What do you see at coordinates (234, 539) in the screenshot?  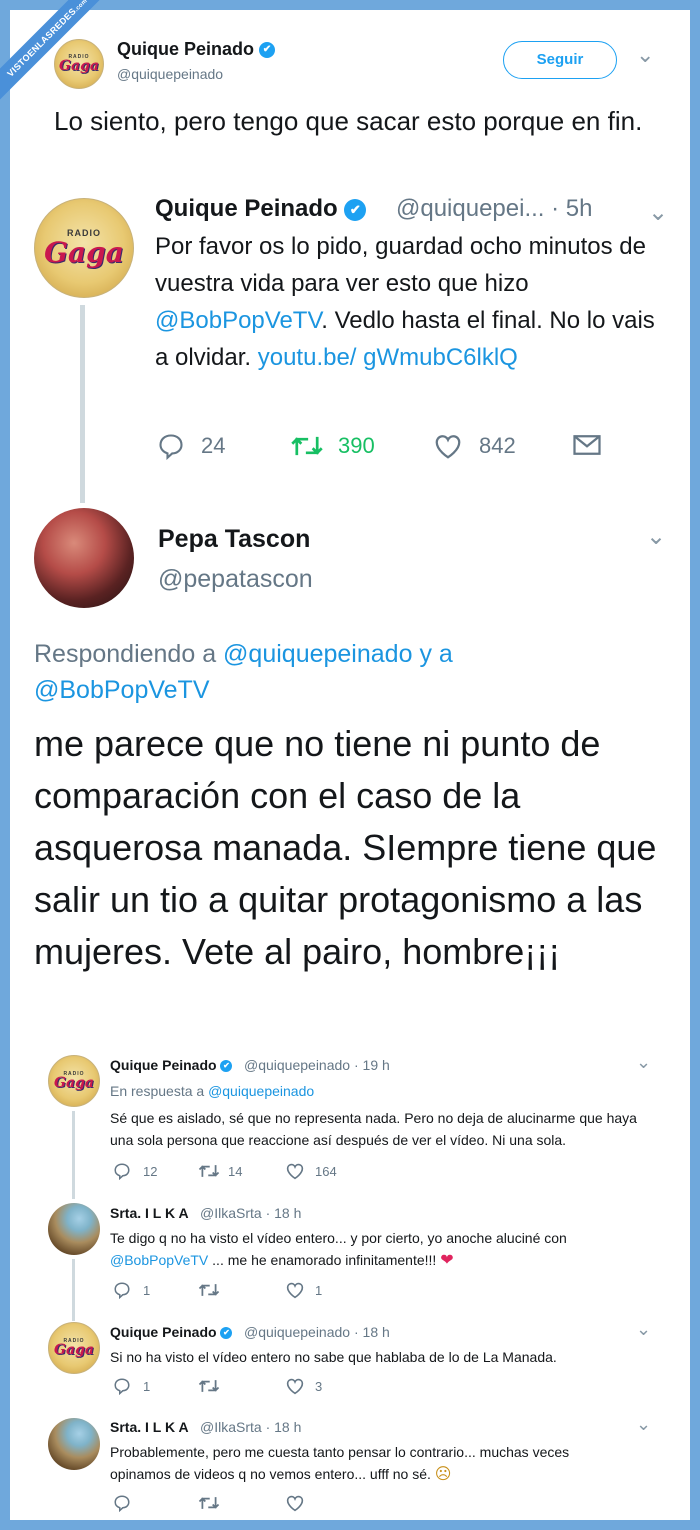 I see `author-name: Pepa Tascon` at bounding box center [234, 539].